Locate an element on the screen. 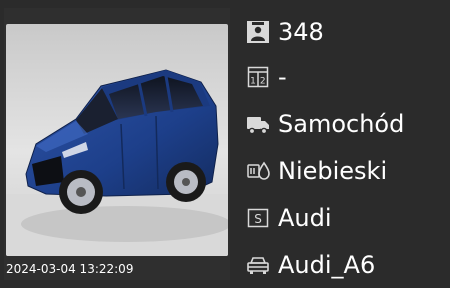  info-row-type: Samochód is located at coordinates (346, 124).